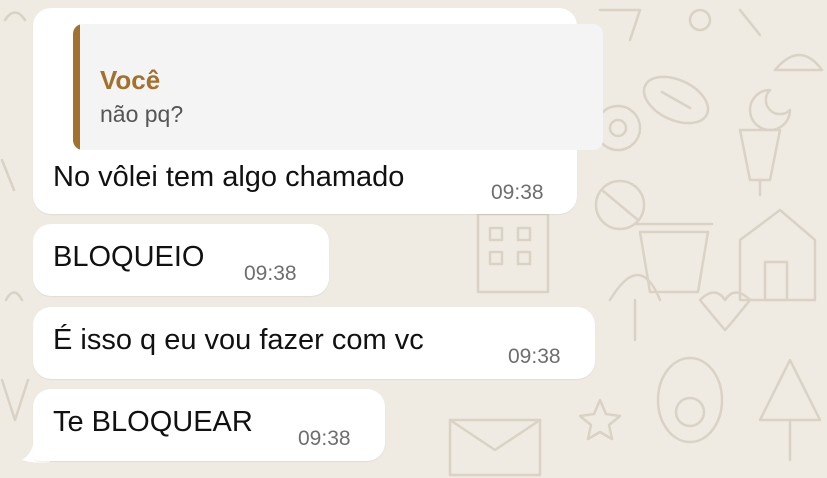  I want to click on message-bubble: Te BLOQUEAR 09:38, so click(209, 425).